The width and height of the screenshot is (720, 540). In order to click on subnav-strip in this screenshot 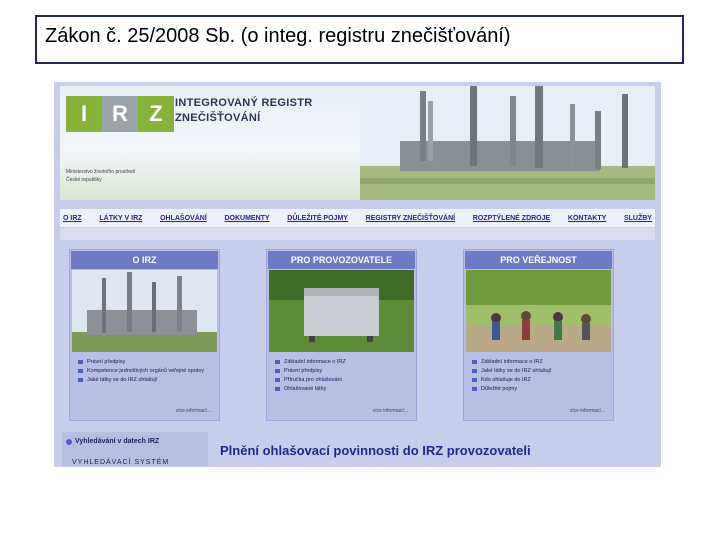, I will do `click(357, 234)`.